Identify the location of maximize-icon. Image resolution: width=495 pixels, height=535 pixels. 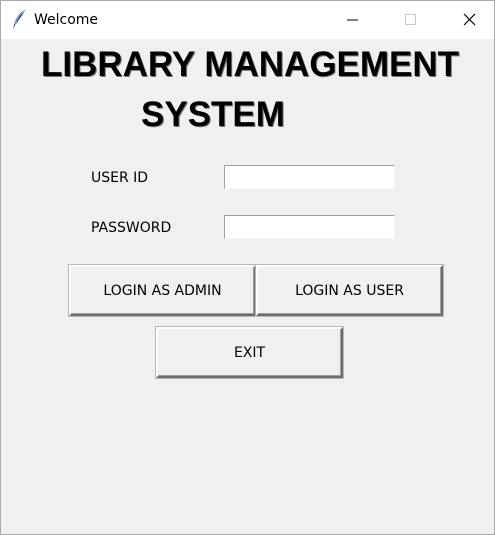
(410, 20).